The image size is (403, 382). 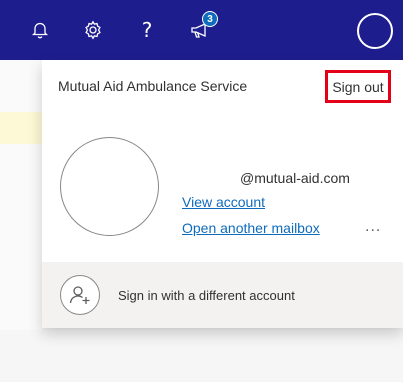 What do you see at coordinates (358, 86) in the screenshot?
I see `sign-out-button: Sign out` at bounding box center [358, 86].